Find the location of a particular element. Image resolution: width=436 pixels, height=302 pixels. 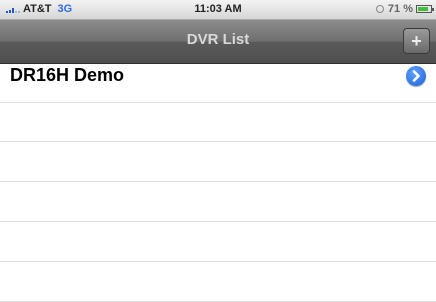

alarm-icon is located at coordinates (379, 9).